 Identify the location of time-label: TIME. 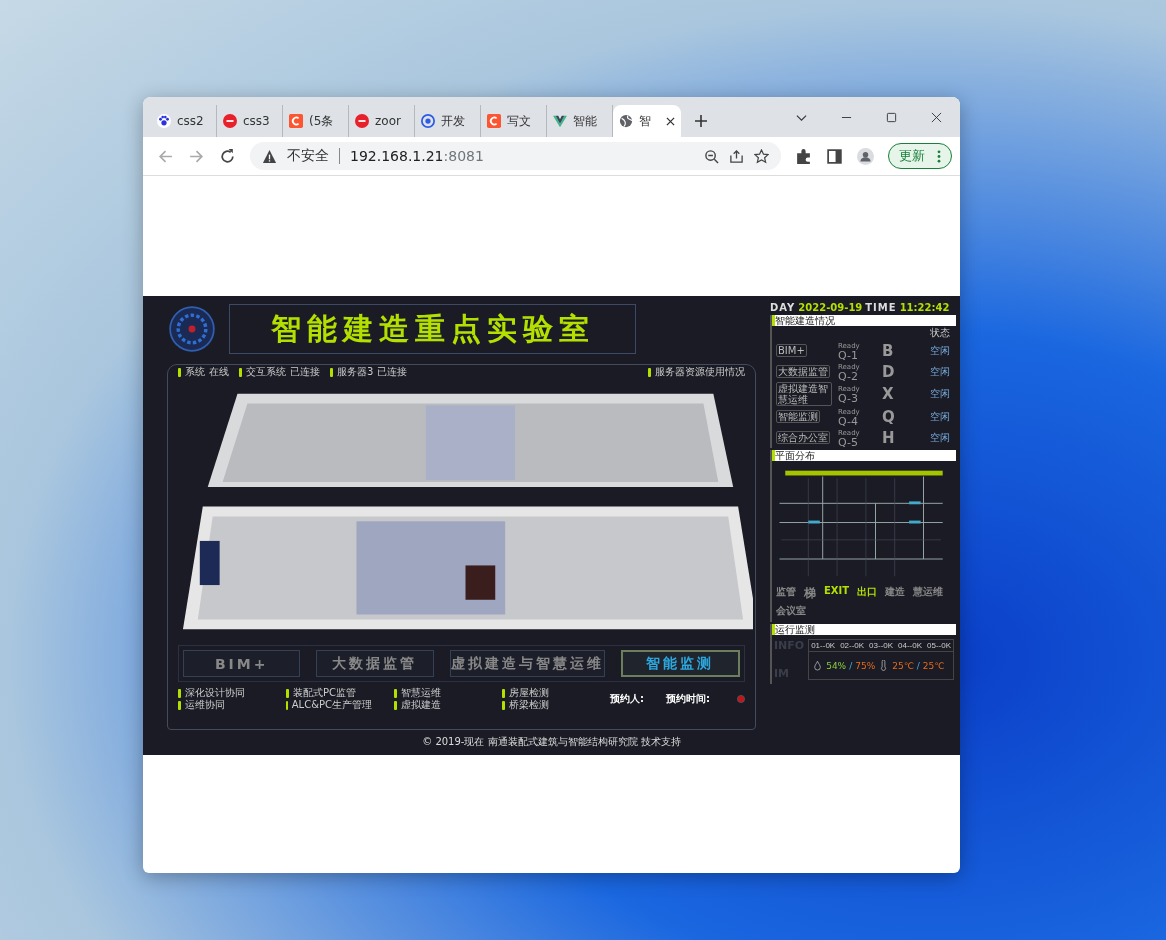
(881, 307).